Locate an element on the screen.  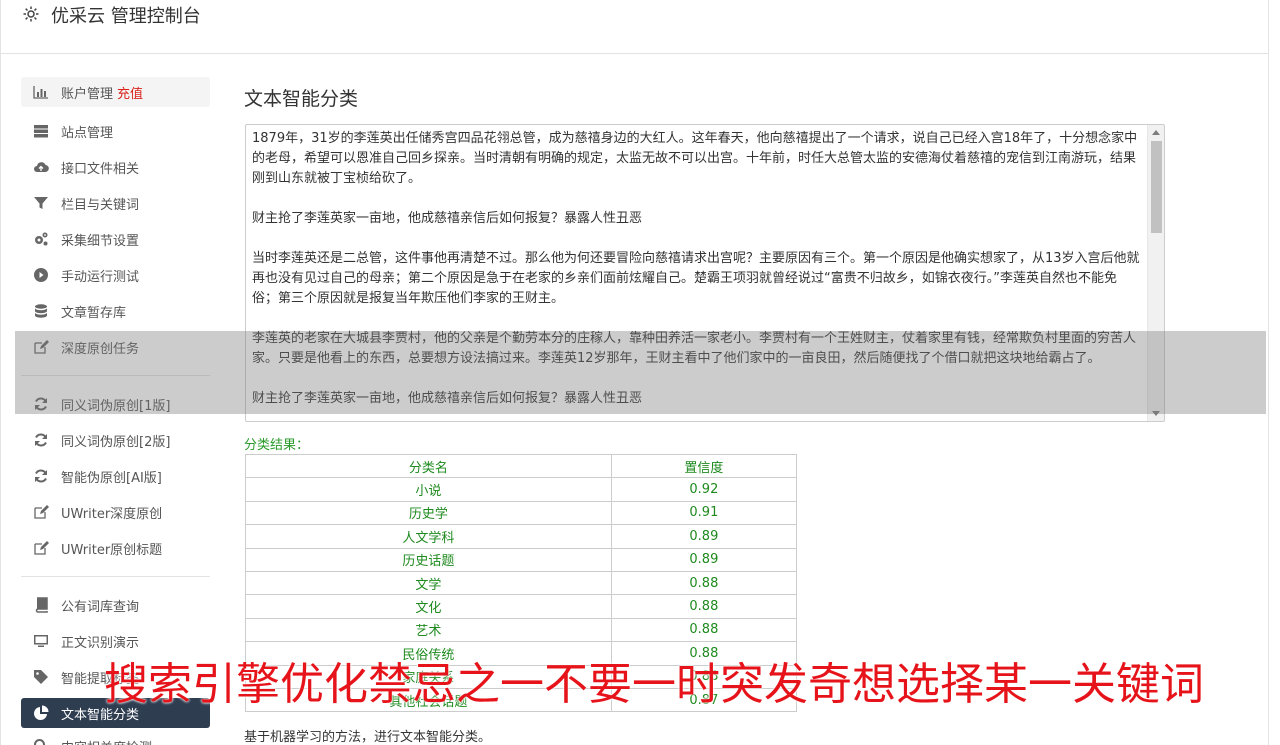
play-icon is located at coordinates (41, 275).